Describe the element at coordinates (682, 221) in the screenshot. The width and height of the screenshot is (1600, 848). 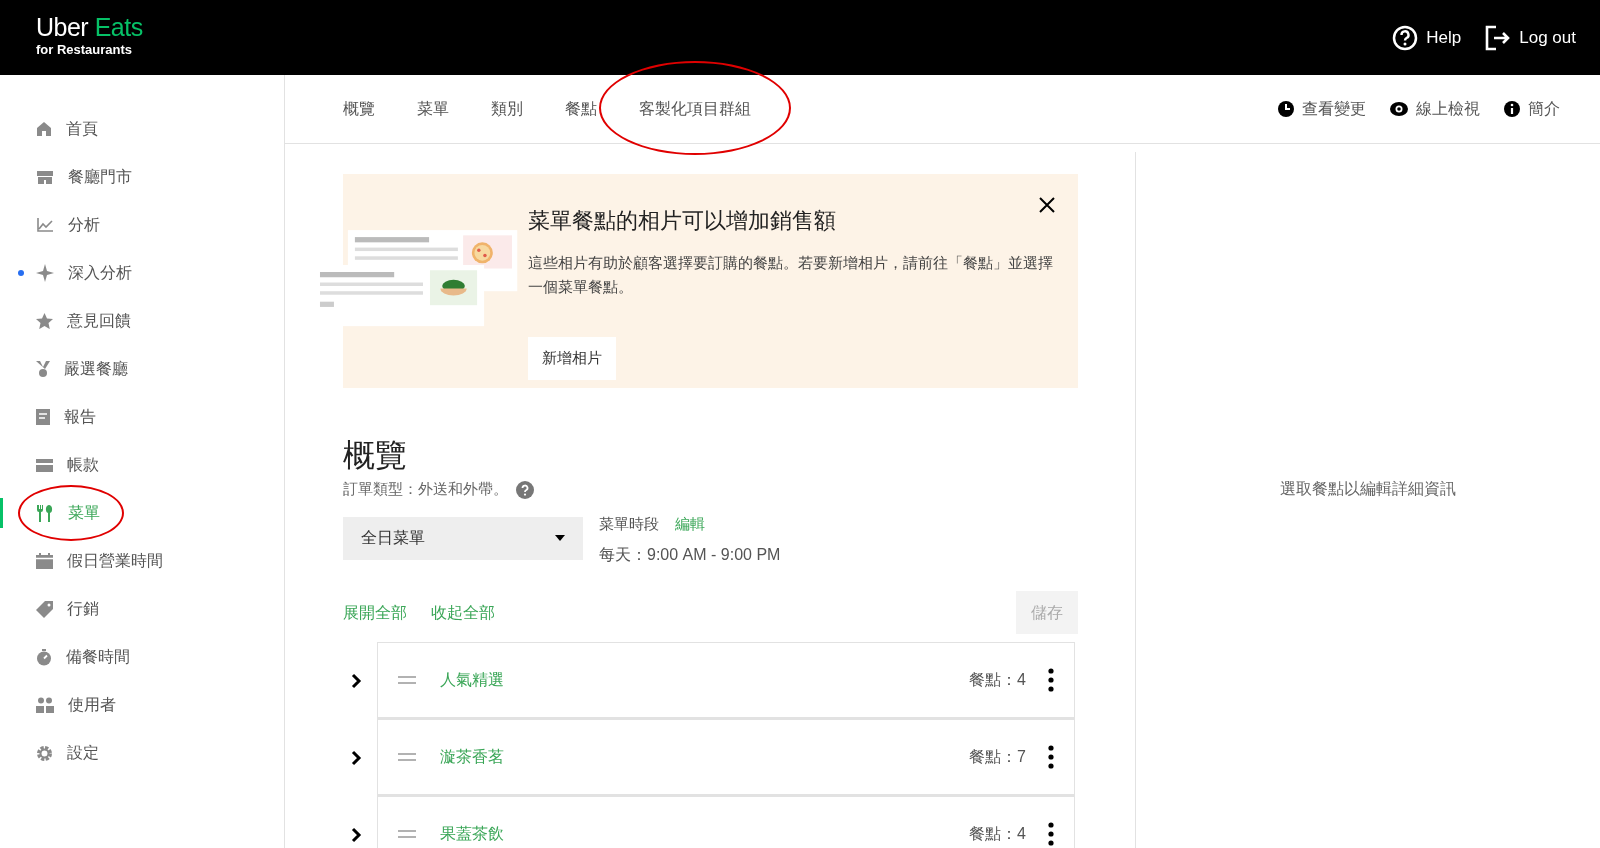
I see `banner-title: 菜單餐點的相片可以增加銷售額` at that location.